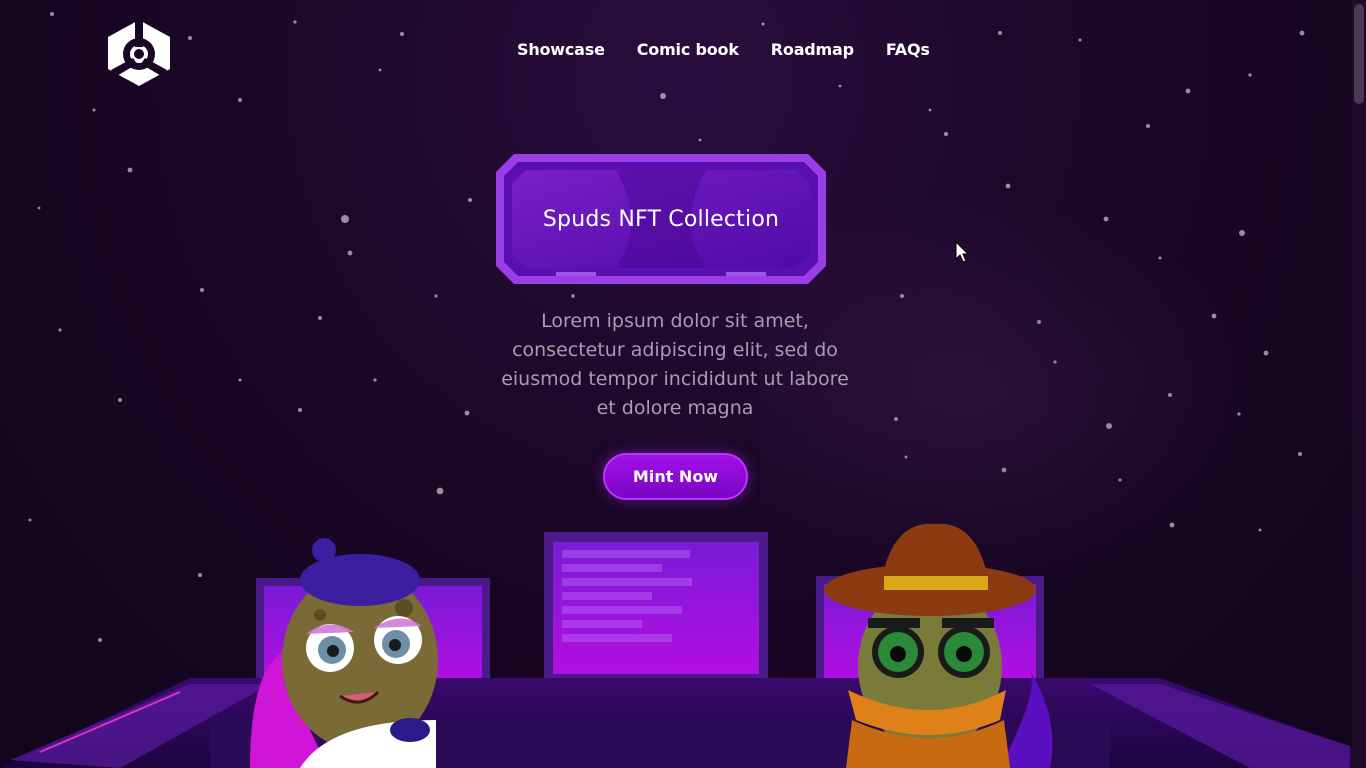  What do you see at coordinates (1359, 384) in the screenshot?
I see `page-scrollbar` at bounding box center [1359, 384].